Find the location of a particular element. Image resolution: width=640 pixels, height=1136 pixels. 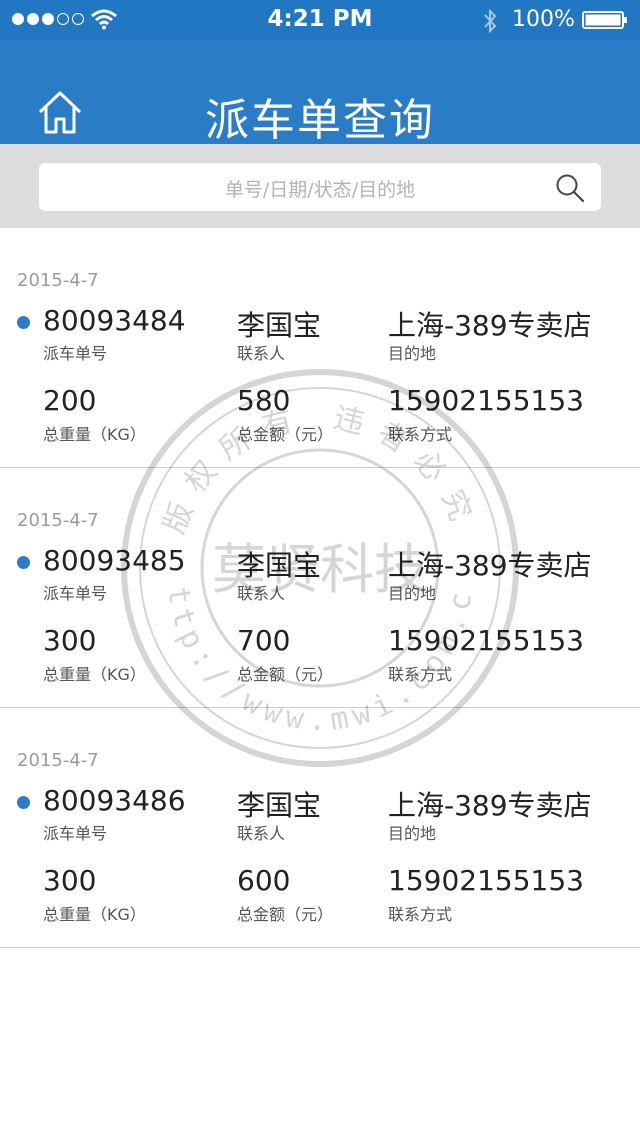

bluetooth-icon is located at coordinates (490, 21).